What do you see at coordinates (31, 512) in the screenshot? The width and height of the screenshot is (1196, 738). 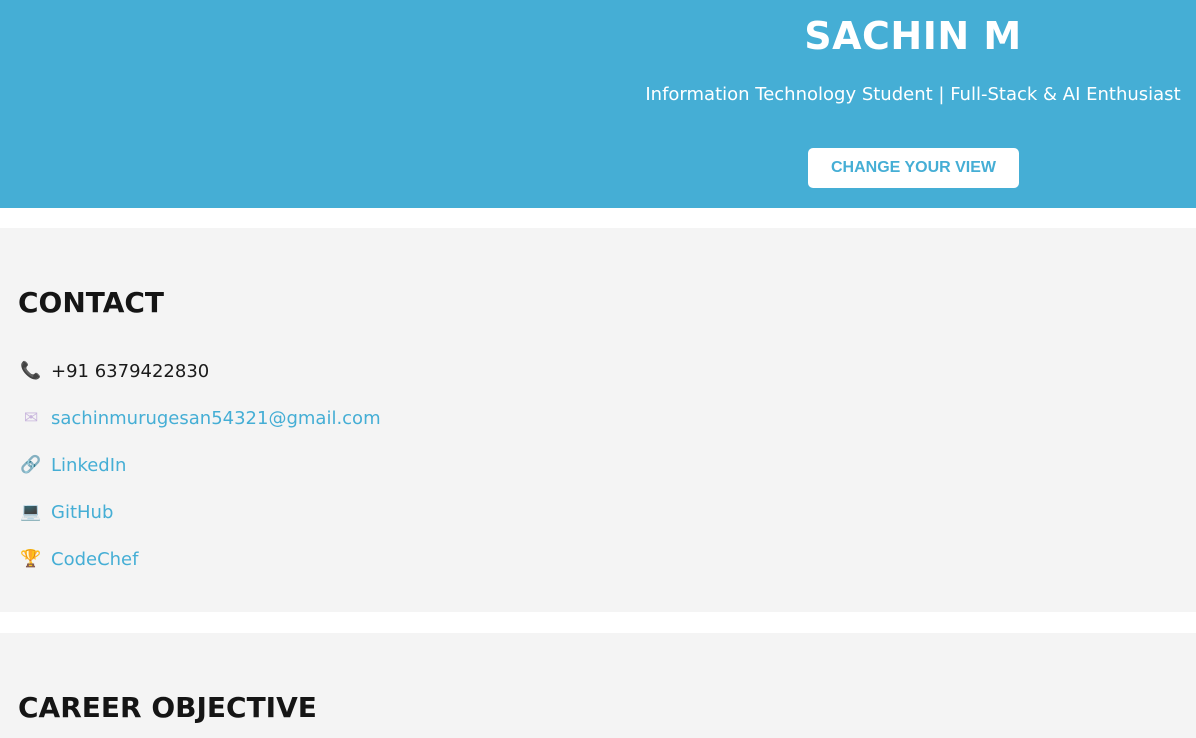 I see `laptop-icon: 💻` at bounding box center [31, 512].